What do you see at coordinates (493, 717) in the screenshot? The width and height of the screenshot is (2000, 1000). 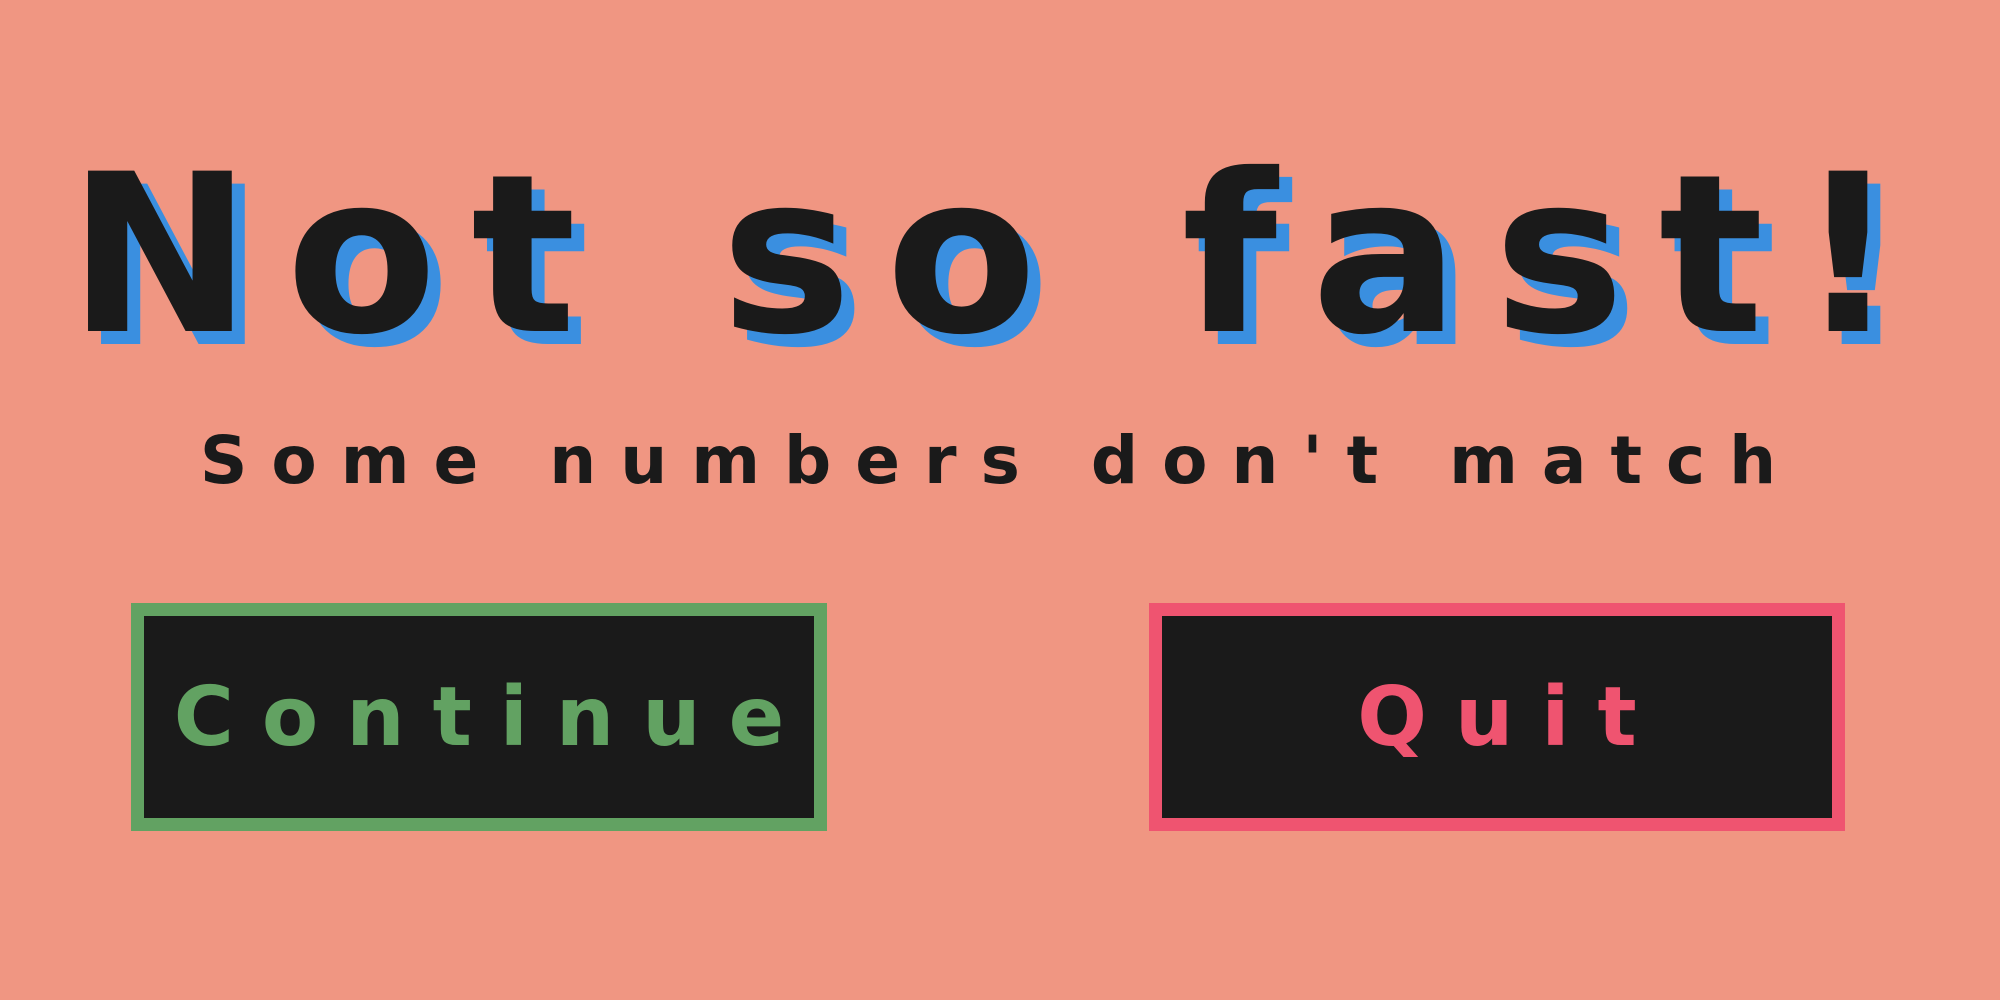 I see `continue-button-label: Continue` at bounding box center [493, 717].